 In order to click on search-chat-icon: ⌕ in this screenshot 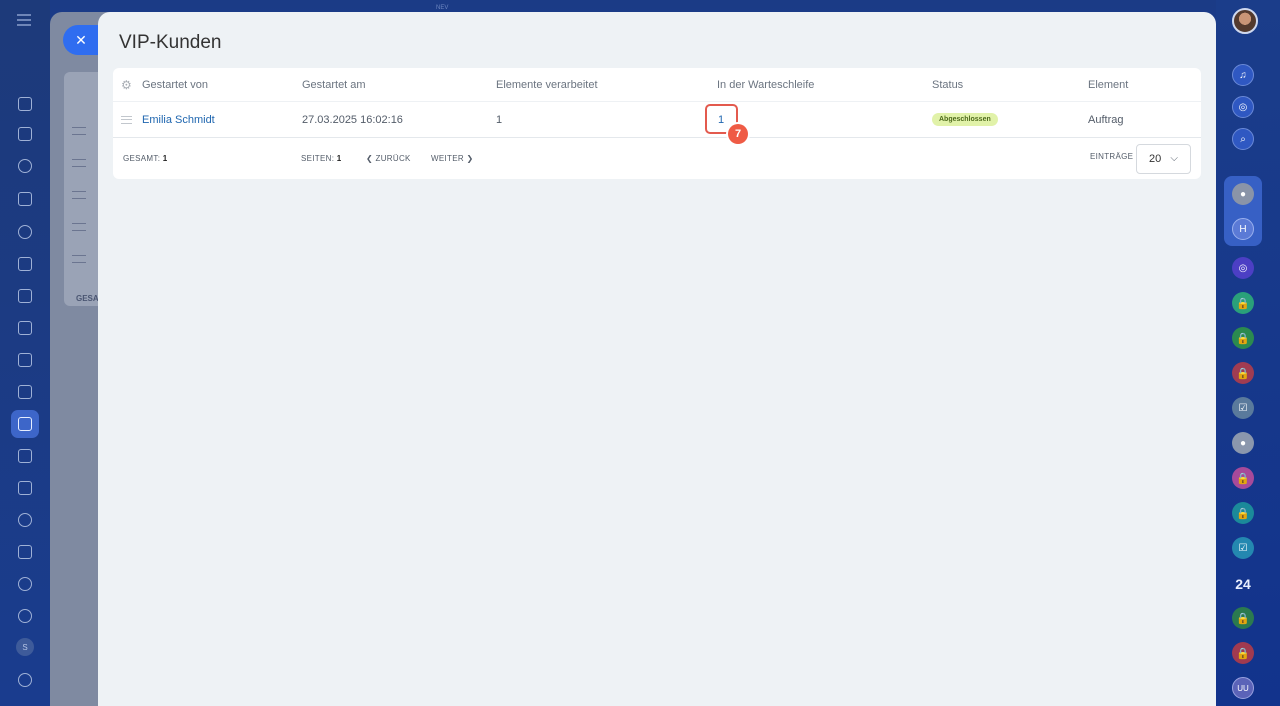, I will do `click(1243, 139)`.